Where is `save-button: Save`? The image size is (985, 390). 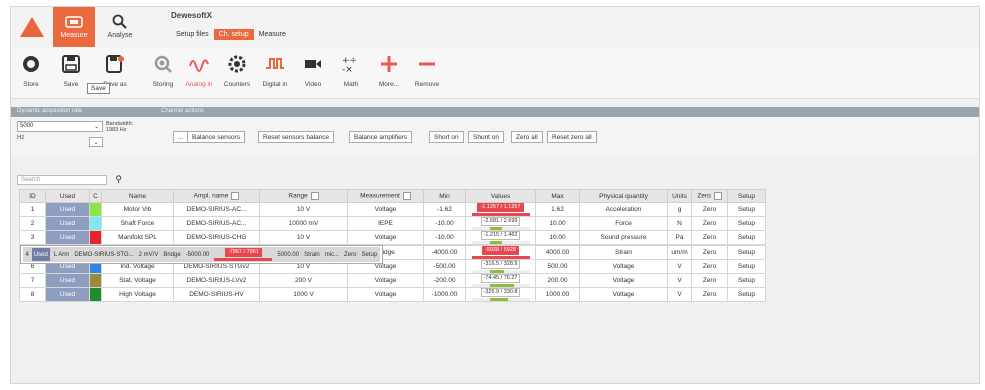
save-button: Save is located at coordinates (71, 73).